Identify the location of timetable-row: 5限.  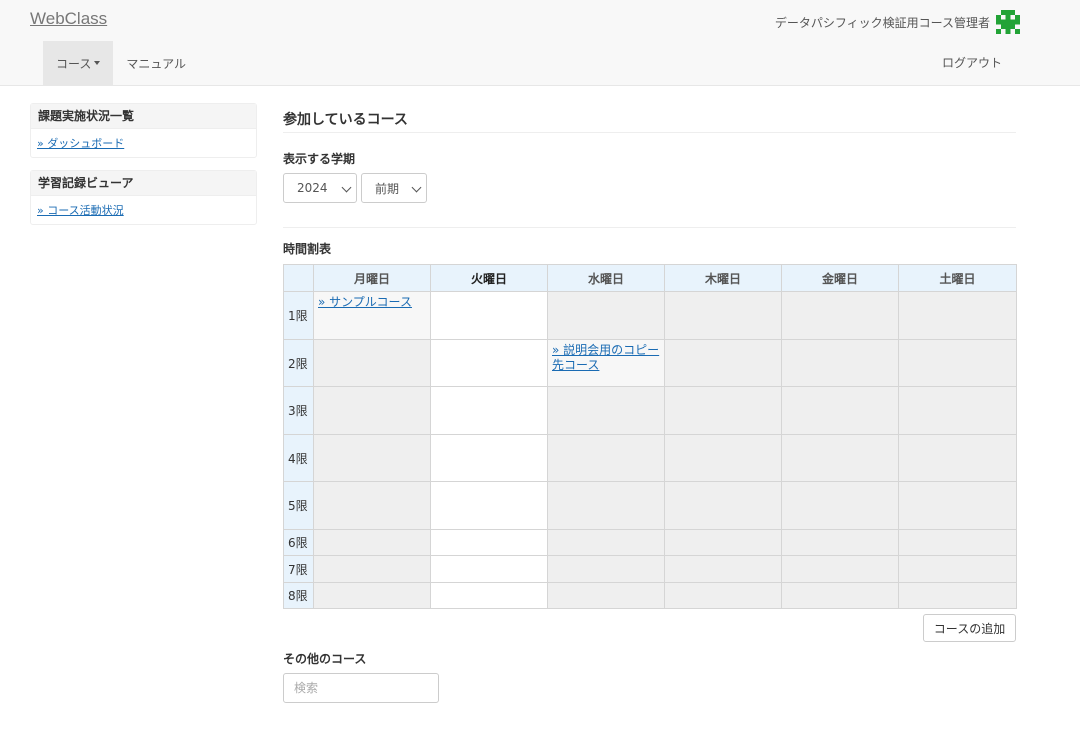
(650, 505).